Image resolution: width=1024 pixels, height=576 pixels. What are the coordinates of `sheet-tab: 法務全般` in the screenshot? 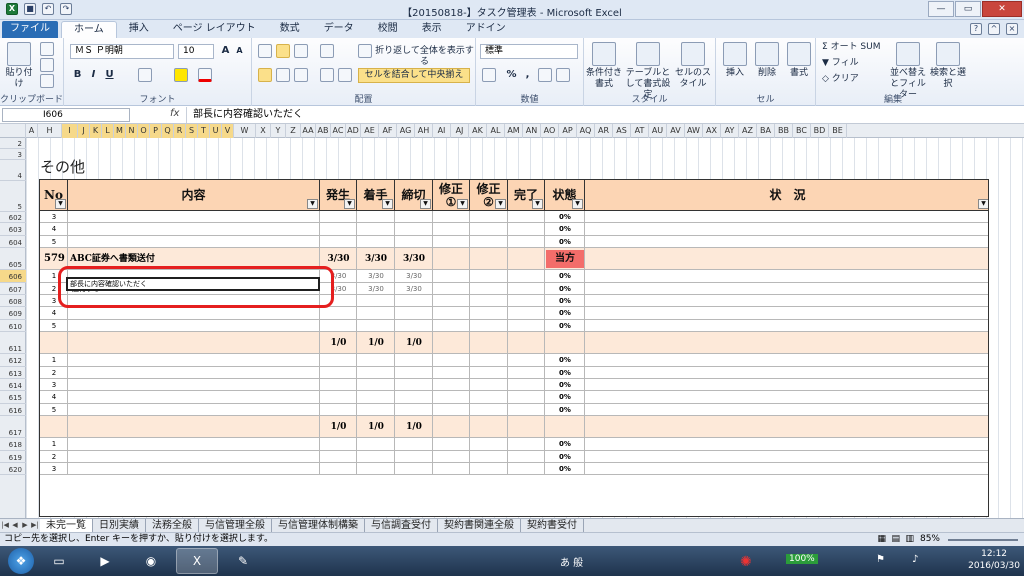 It's located at (172, 525).